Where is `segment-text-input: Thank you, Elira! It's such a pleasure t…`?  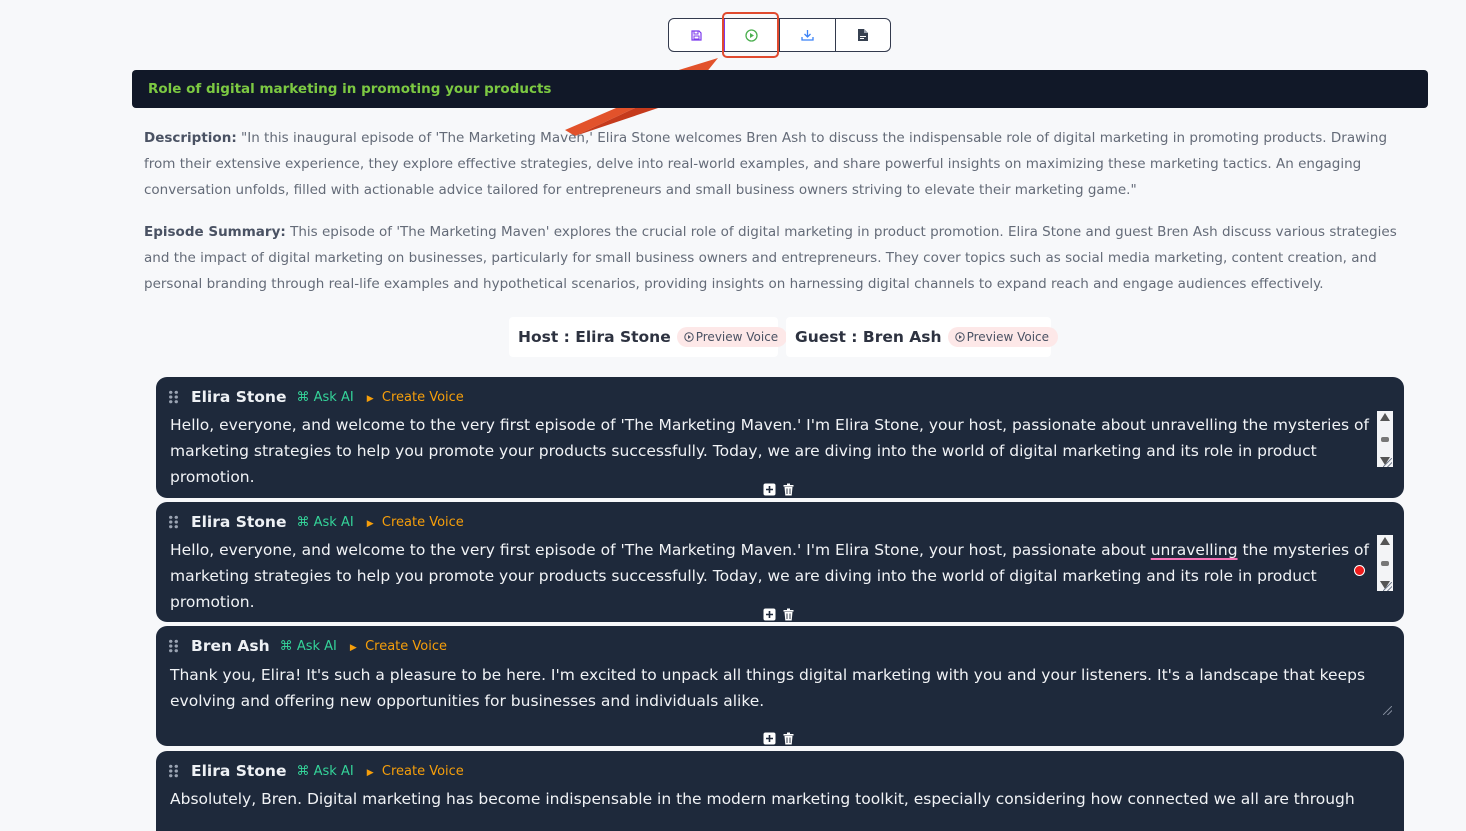 segment-text-input: Thank you, Elira! It's such a pleasure t… is located at coordinates (780, 688).